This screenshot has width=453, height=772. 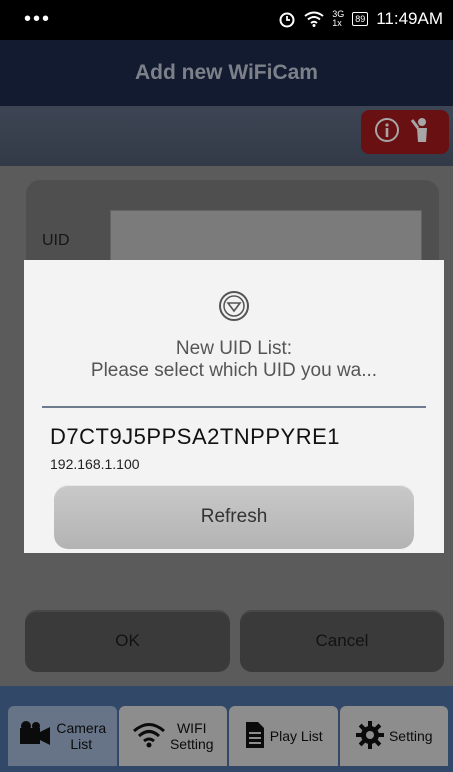 I want to click on alarm-icon, so click(x=287, y=19).